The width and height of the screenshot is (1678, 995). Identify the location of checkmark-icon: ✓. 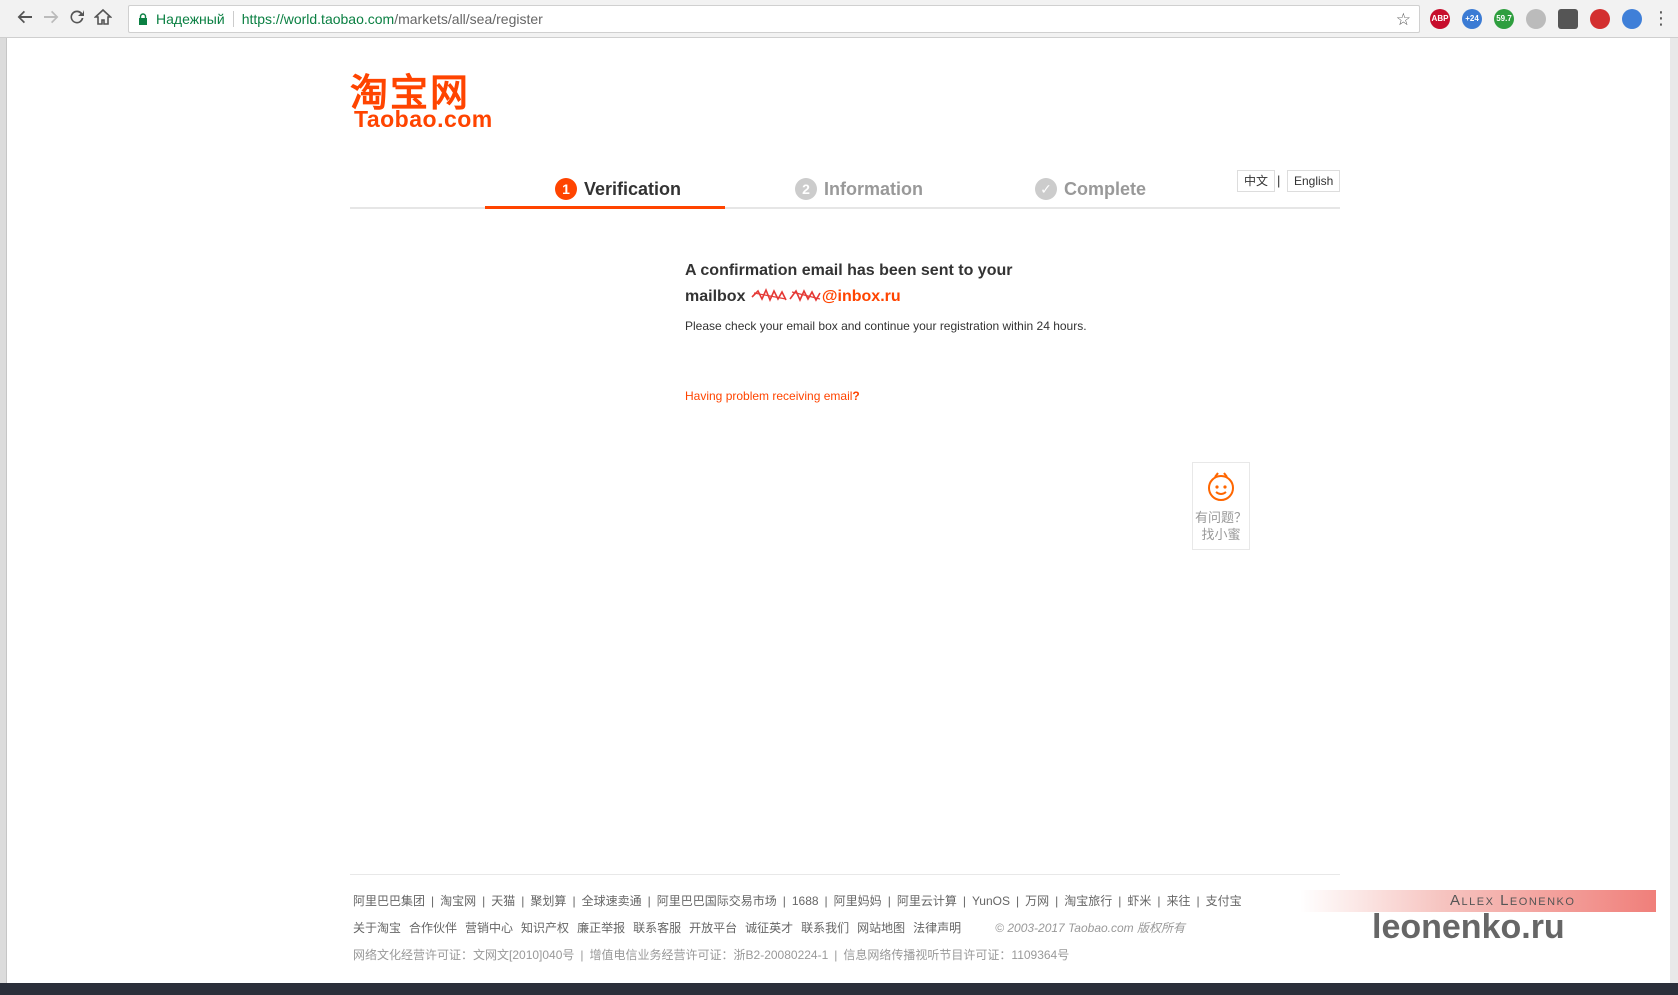
(1046, 189).